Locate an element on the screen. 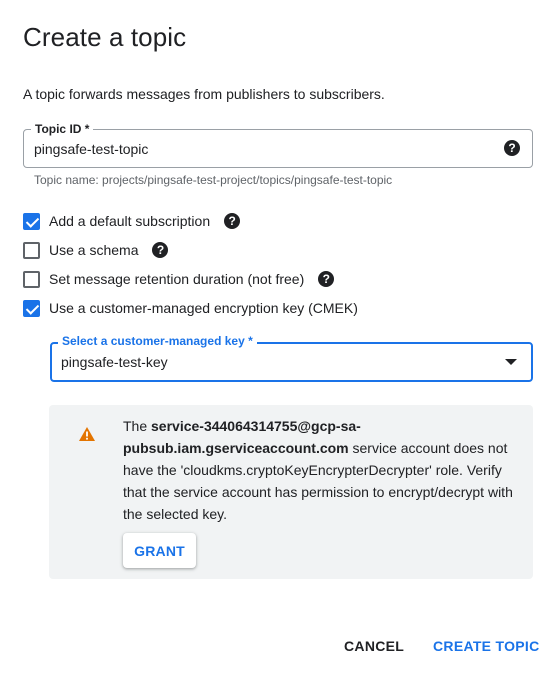  warning-prefix: The is located at coordinates (137, 426).